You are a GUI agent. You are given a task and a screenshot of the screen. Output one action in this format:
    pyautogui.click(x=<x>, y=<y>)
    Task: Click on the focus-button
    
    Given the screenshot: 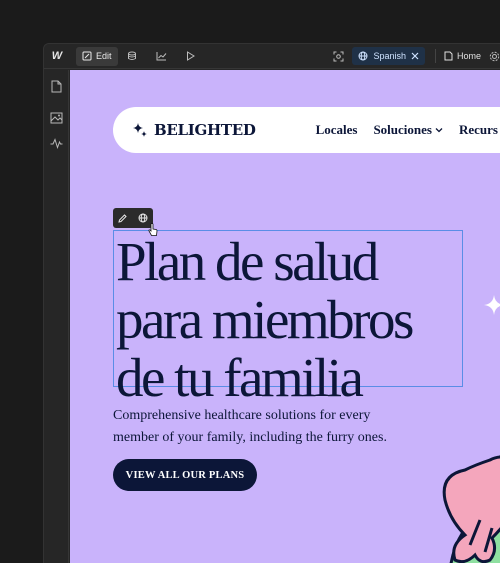 What is the action you would take?
    pyautogui.click(x=338, y=56)
    